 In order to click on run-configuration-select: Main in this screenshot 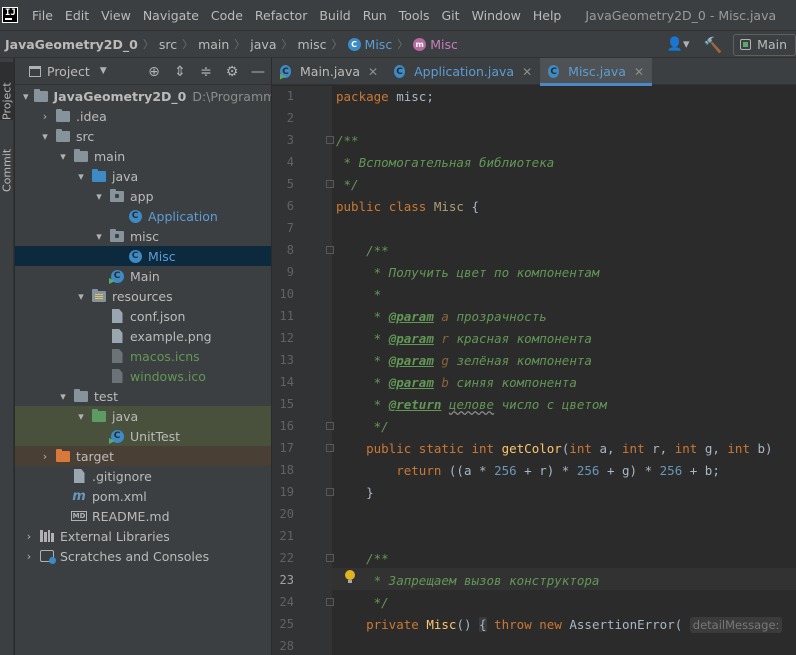, I will do `click(764, 44)`.